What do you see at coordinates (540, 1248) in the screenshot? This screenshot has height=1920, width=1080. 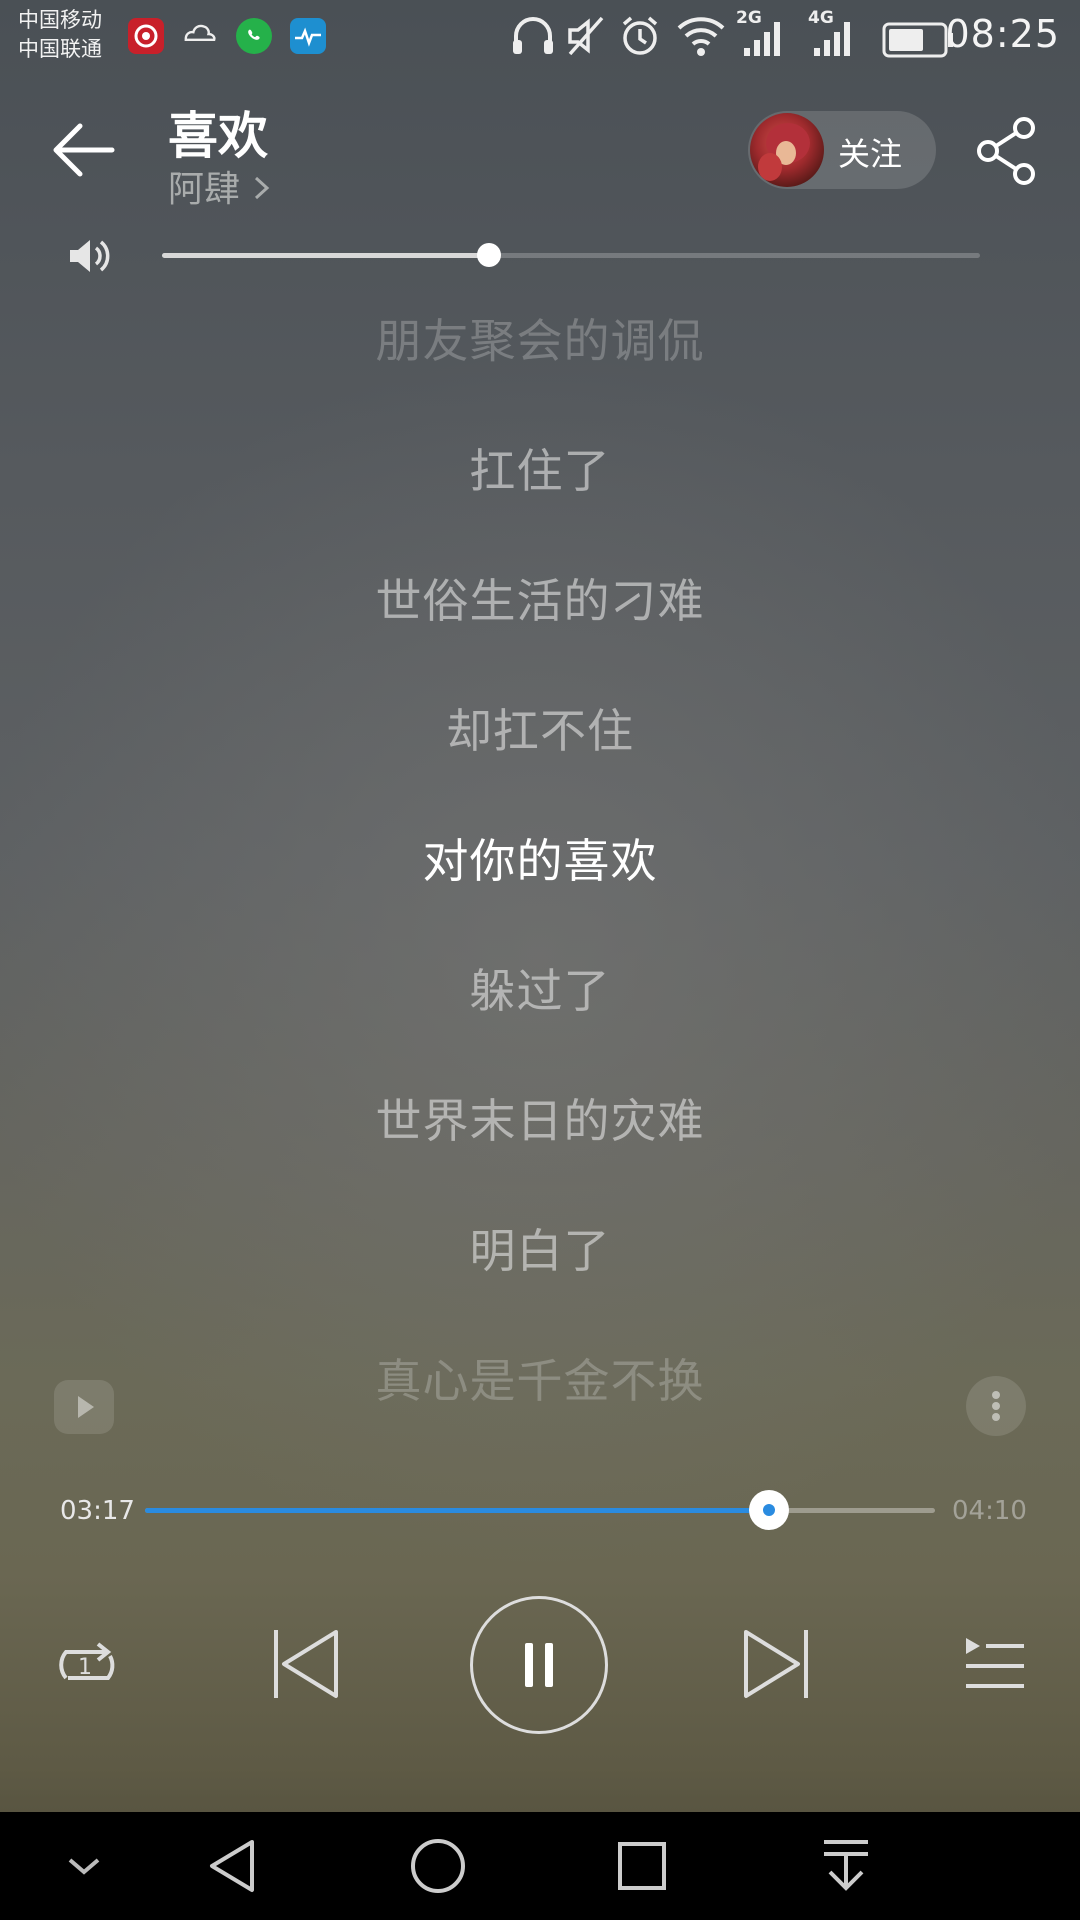 I see `lyric-line: 明白了` at bounding box center [540, 1248].